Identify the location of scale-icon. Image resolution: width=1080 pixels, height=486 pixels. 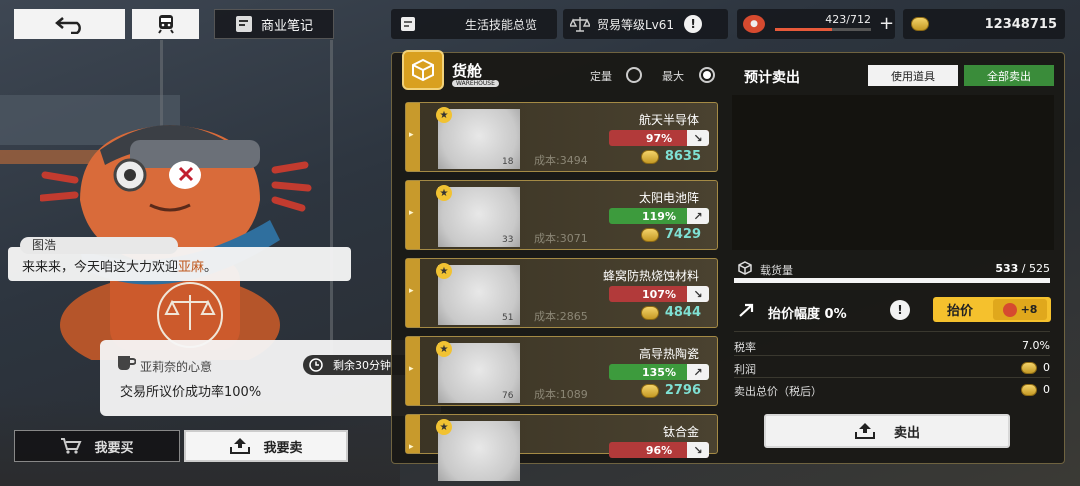
(580, 24).